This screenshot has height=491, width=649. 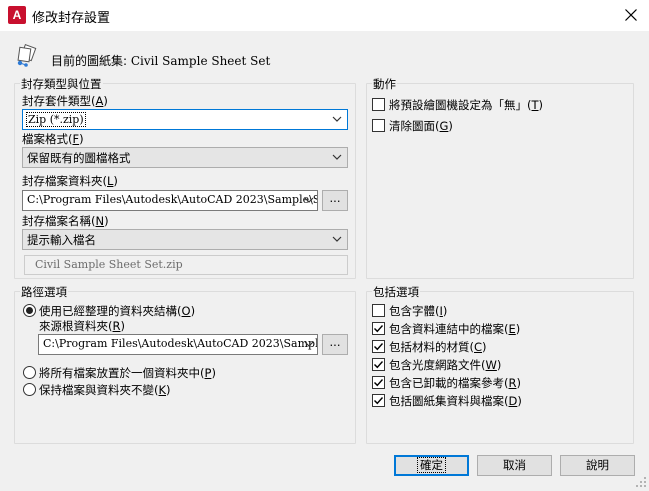 I want to click on svg-text: A, so click(x=17, y=15).